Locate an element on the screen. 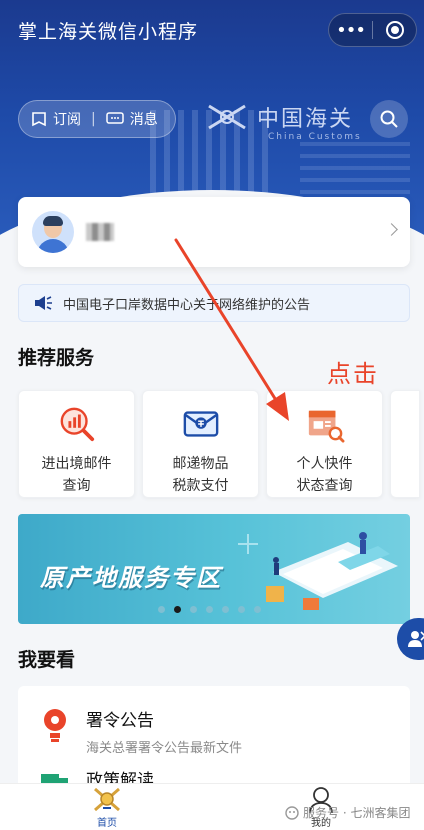  list-item-title: 署令公告 is located at coordinates (120, 721).